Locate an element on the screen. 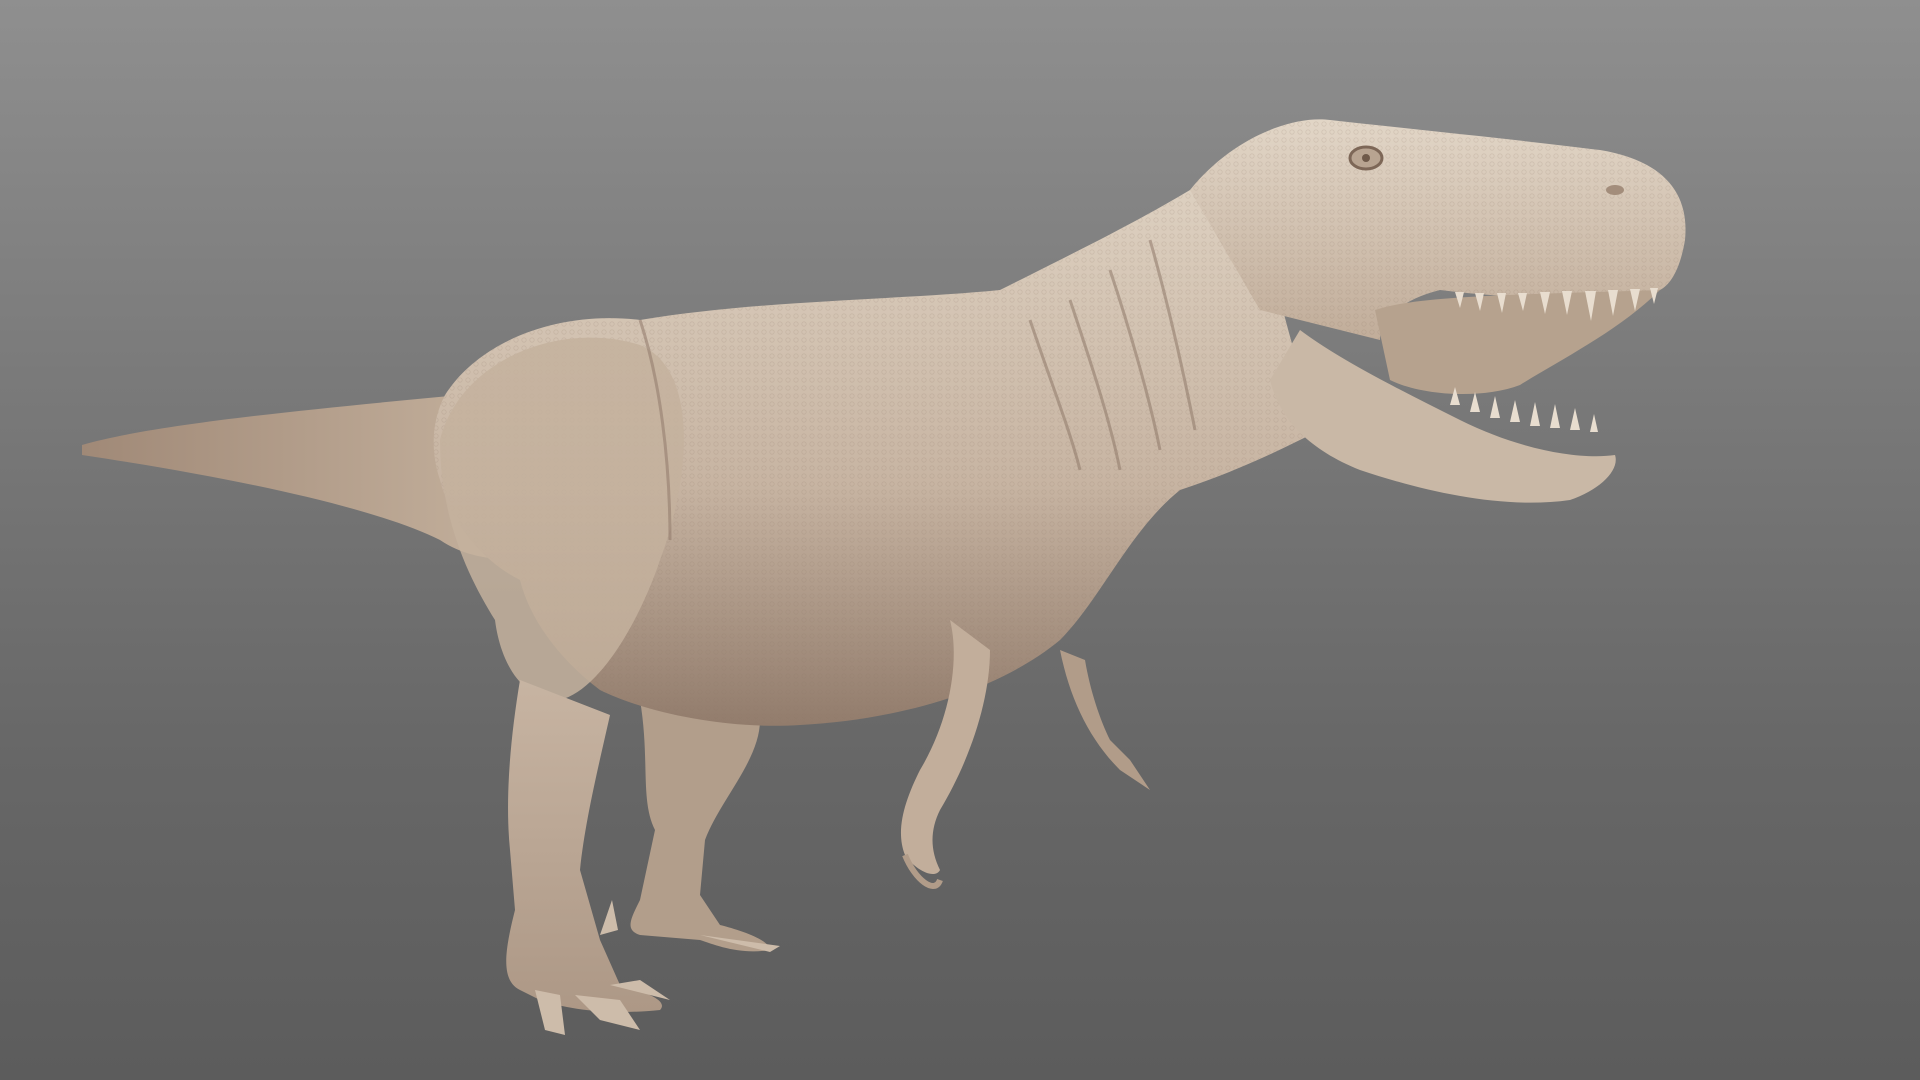 The image size is (1920, 1080). small-arm-far is located at coordinates (1105, 720).